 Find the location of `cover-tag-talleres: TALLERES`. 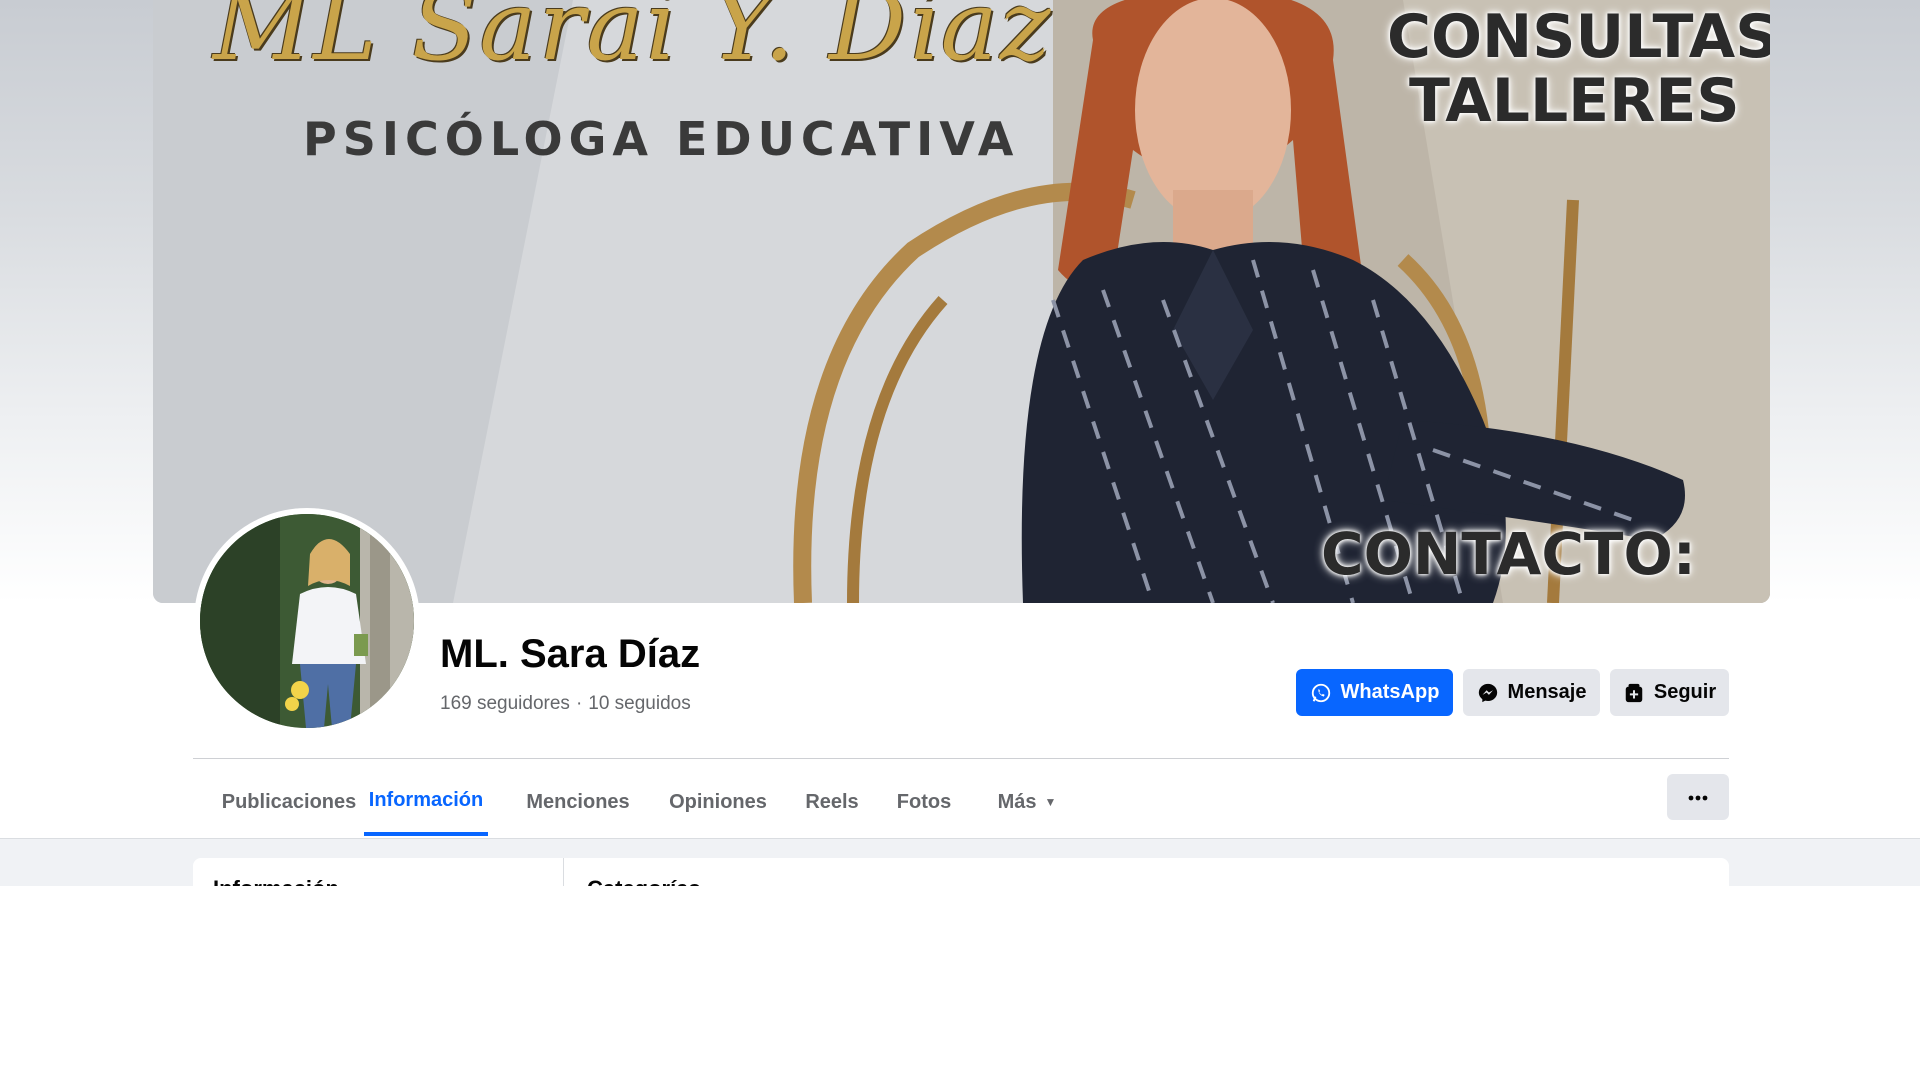

cover-tag-talleres: TALLERES is located at coordinates (1574, 101).